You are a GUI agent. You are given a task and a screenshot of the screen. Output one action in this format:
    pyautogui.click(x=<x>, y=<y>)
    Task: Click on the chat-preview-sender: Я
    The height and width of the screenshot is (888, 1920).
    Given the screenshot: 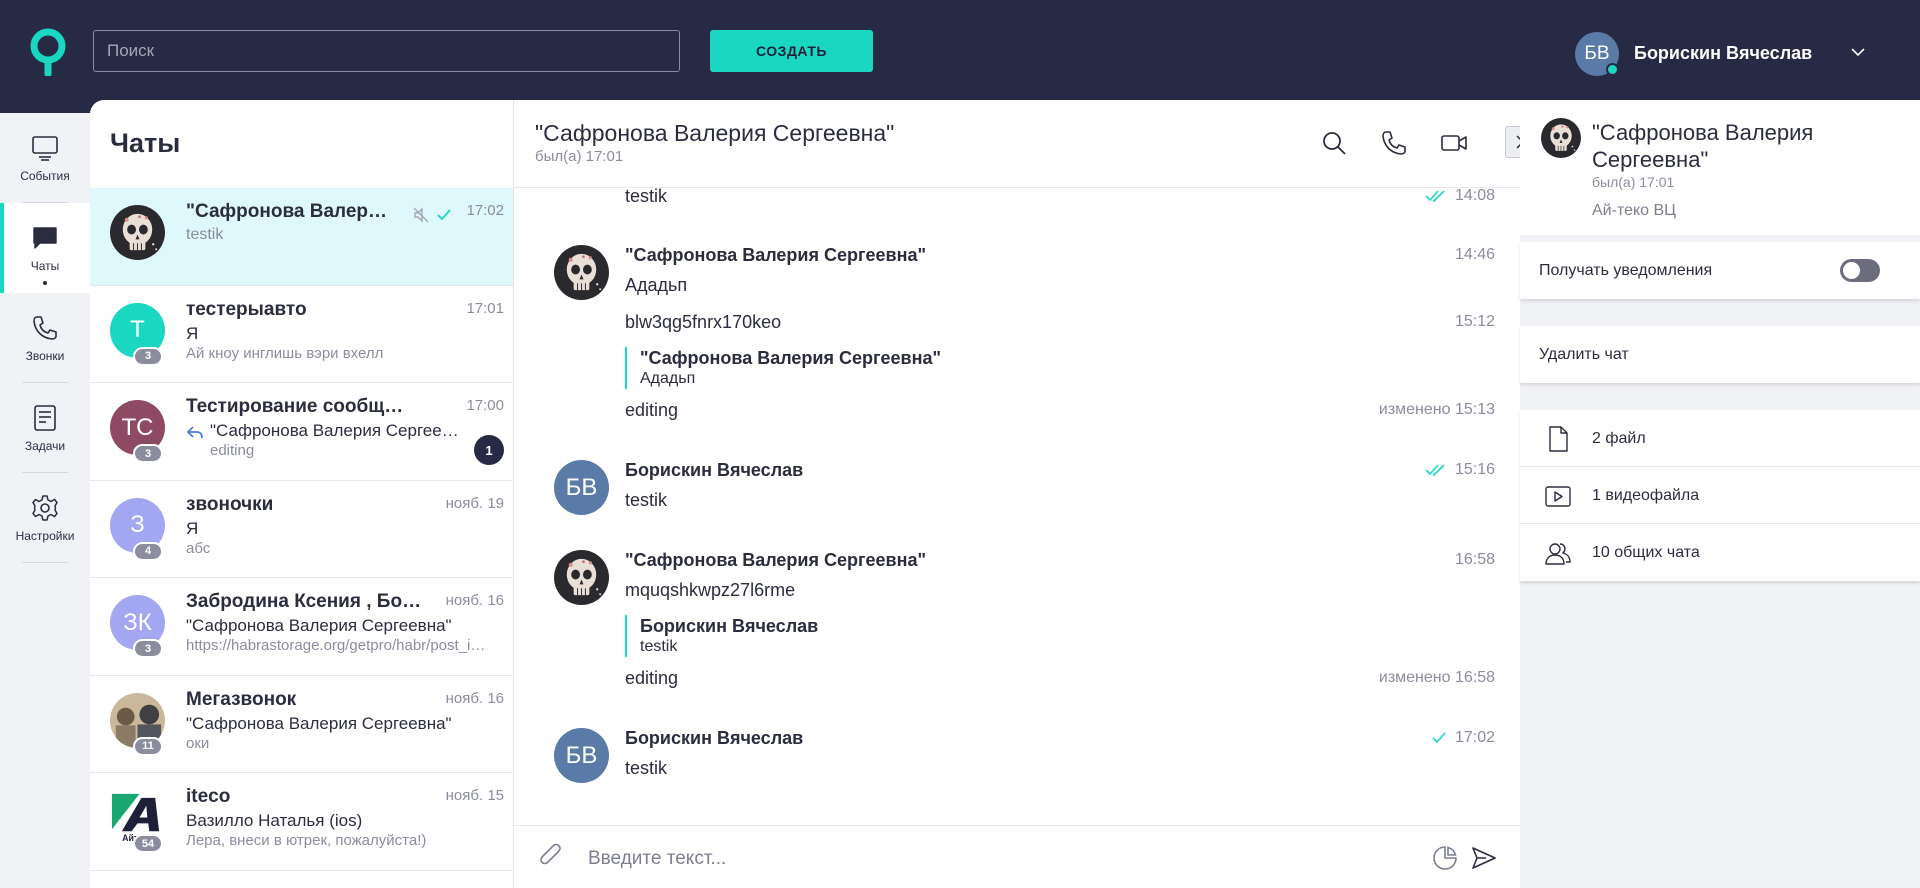 What is the action you would take?
    pyautogui.click(x=192, y=528)
    